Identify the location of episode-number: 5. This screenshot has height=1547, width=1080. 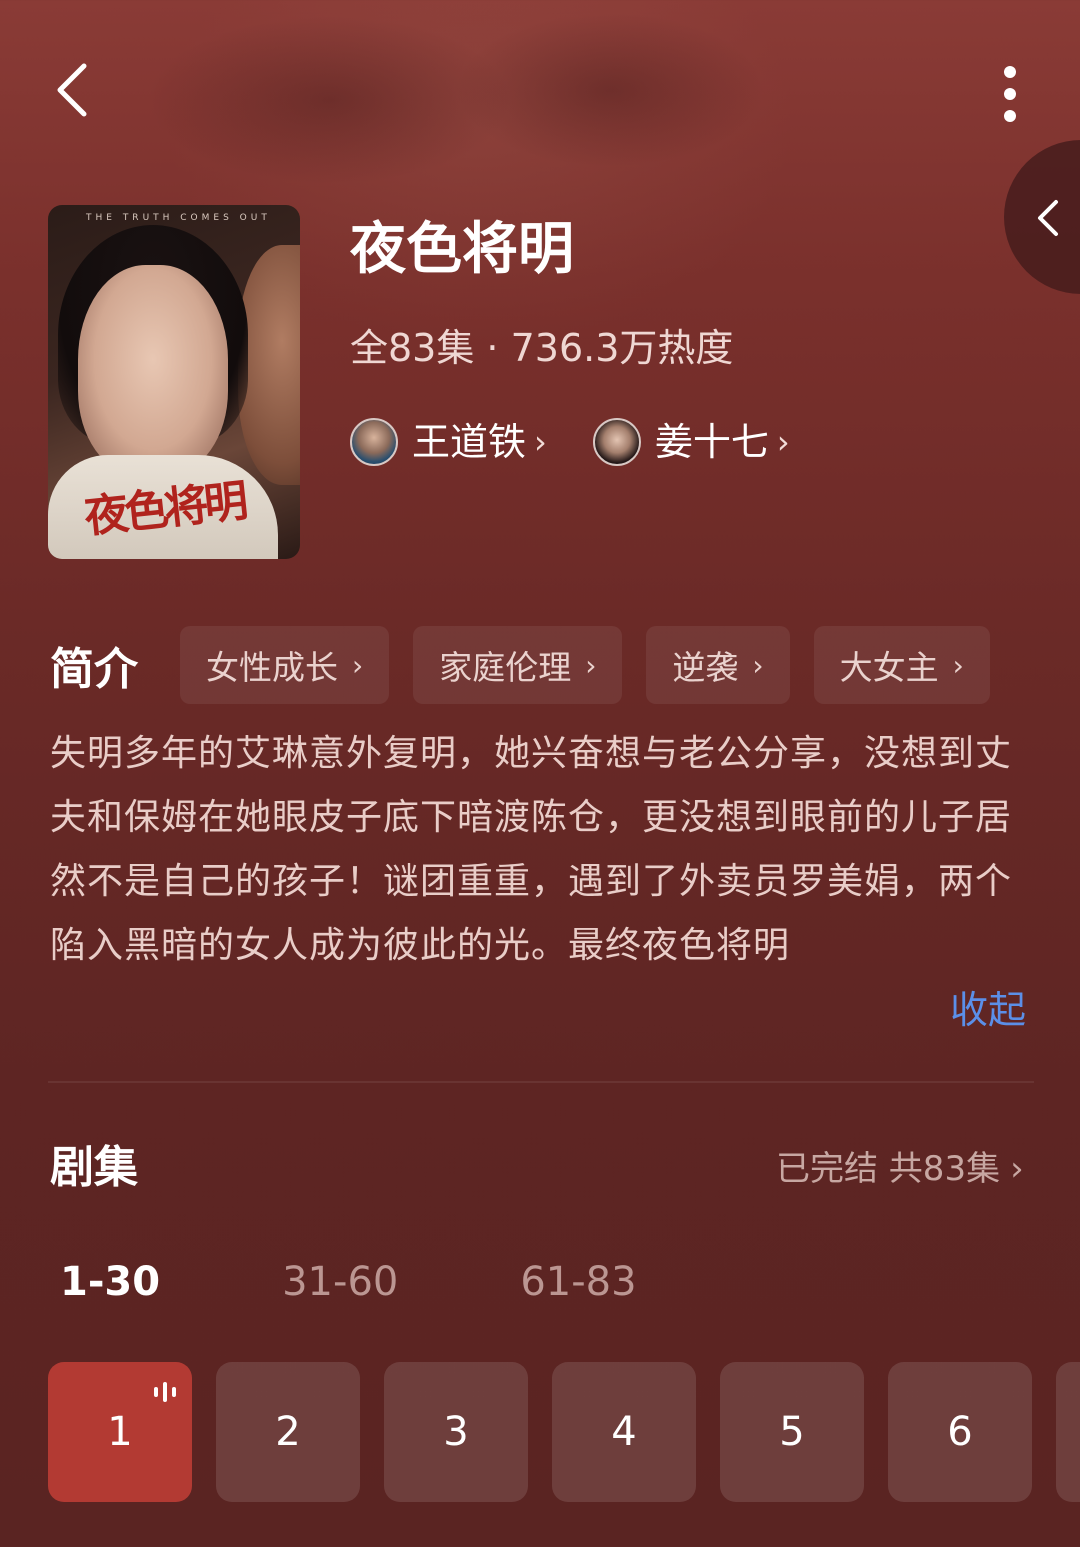
(792, 1432).